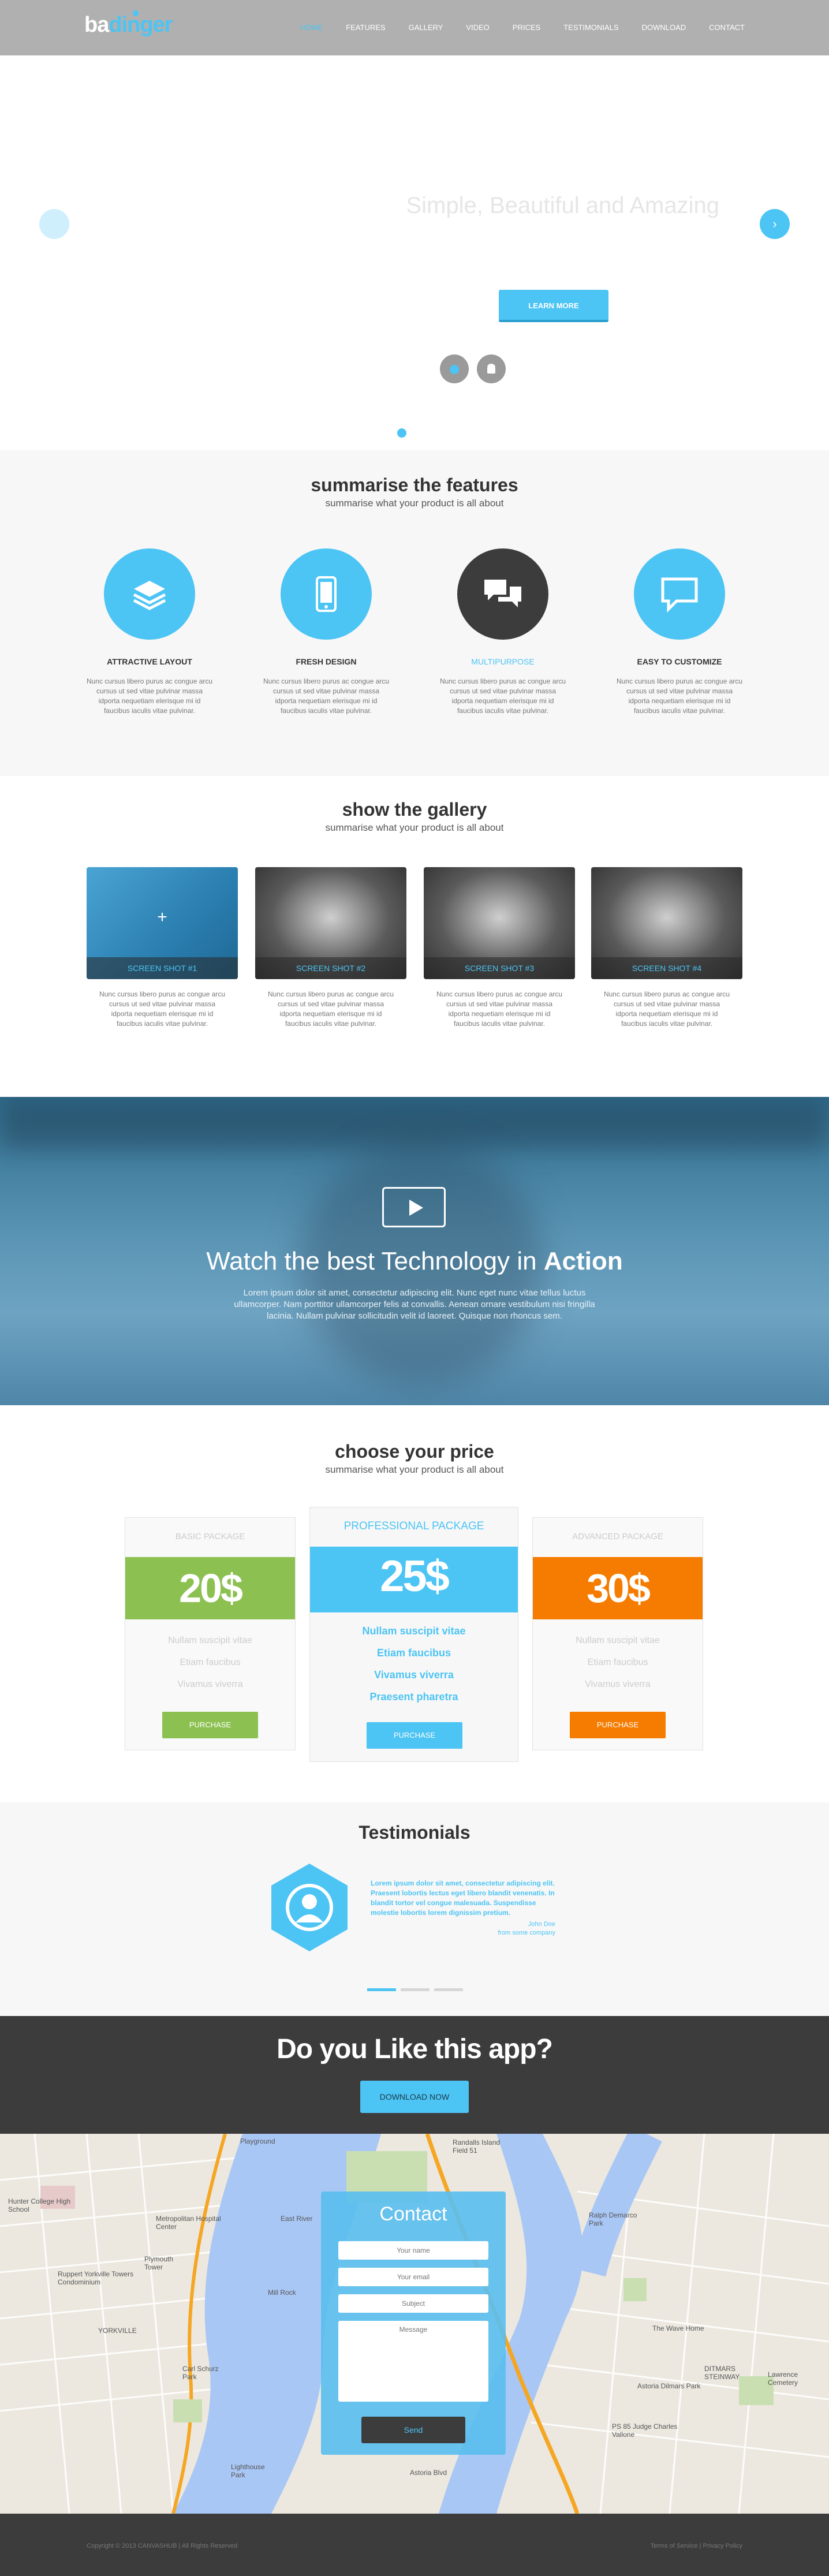 This screenshot has width=829, height=2576. What do you see at coordinates (141, 25) in the screenshot?
I see `logo-text-part2: dinger` at bounding box center [141, 25].